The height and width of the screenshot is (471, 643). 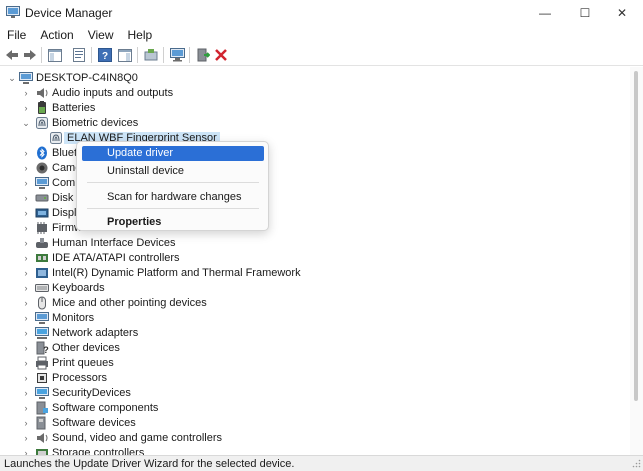 What do you see at coordinates (315, 318) in the screenshot?
I see `tree-item-monitors: › Monitors` at bounding box center [315, 318].